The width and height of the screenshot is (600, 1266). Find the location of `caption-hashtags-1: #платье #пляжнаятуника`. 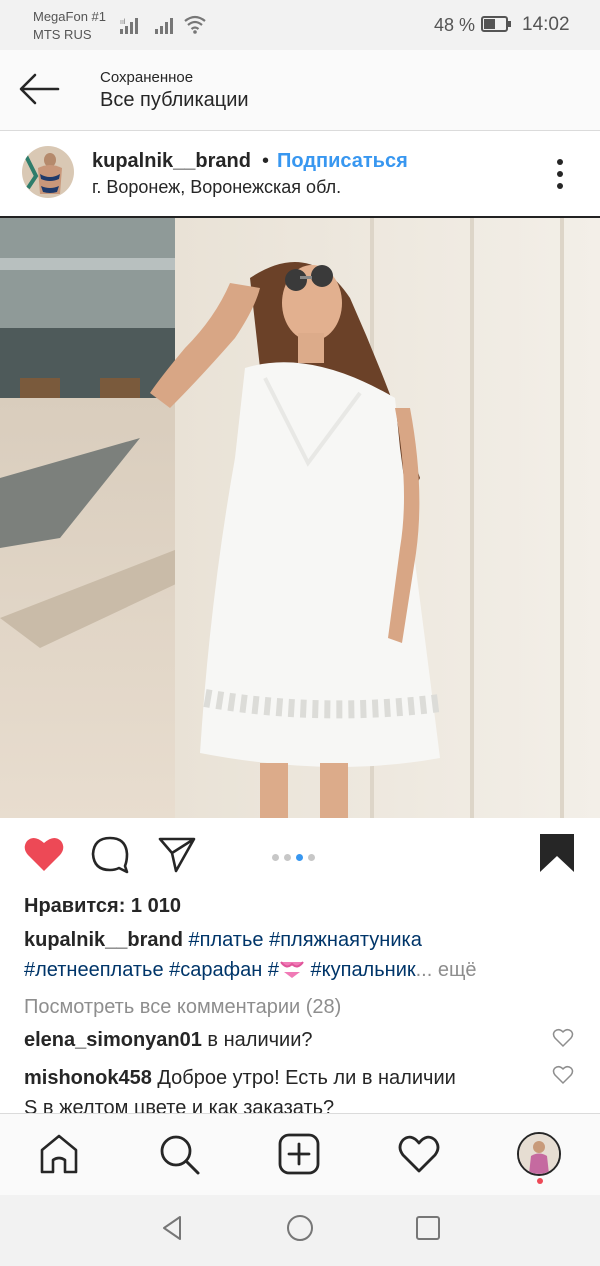

caption-hashtags-1: #платье #пляжнаятуника is located at coordinates (305, 940).